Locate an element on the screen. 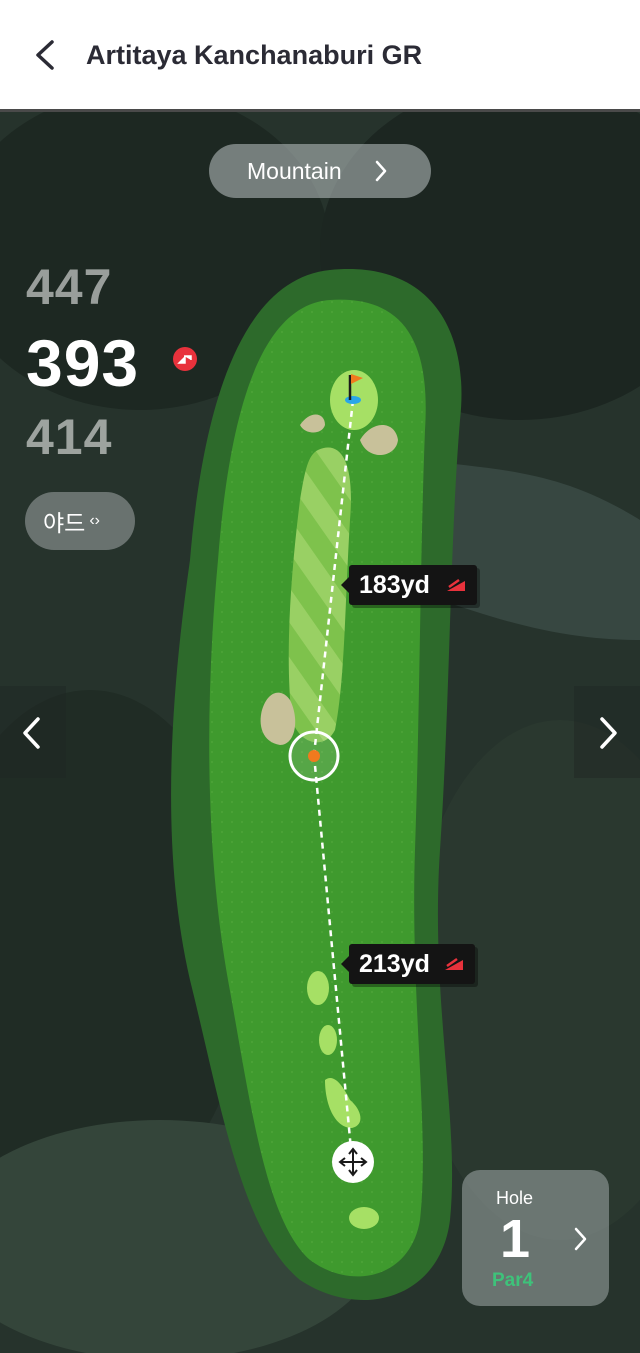  app-header: Artitaya Kanchanaburi GR is located at coordinates (320, 56).